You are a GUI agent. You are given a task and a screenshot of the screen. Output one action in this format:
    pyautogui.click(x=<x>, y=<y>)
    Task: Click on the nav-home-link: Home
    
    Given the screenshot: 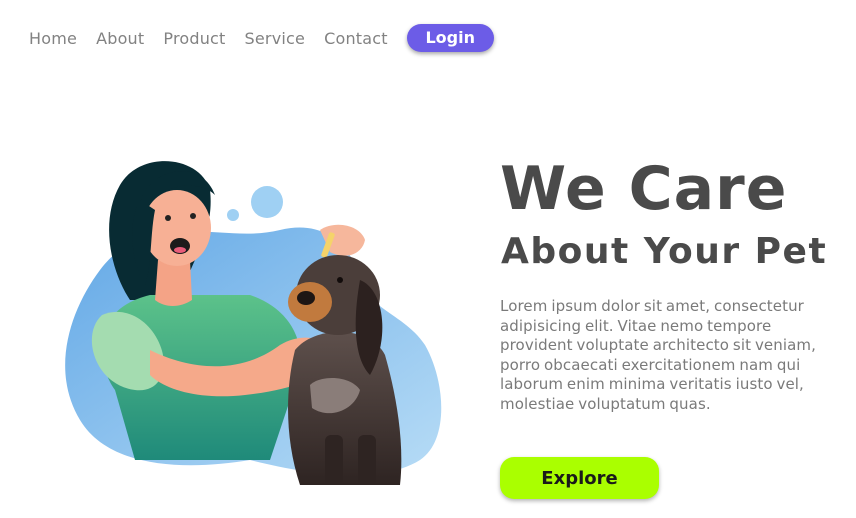 What is the action you would take?
    pyautogui.click(x=53, y=38)
    